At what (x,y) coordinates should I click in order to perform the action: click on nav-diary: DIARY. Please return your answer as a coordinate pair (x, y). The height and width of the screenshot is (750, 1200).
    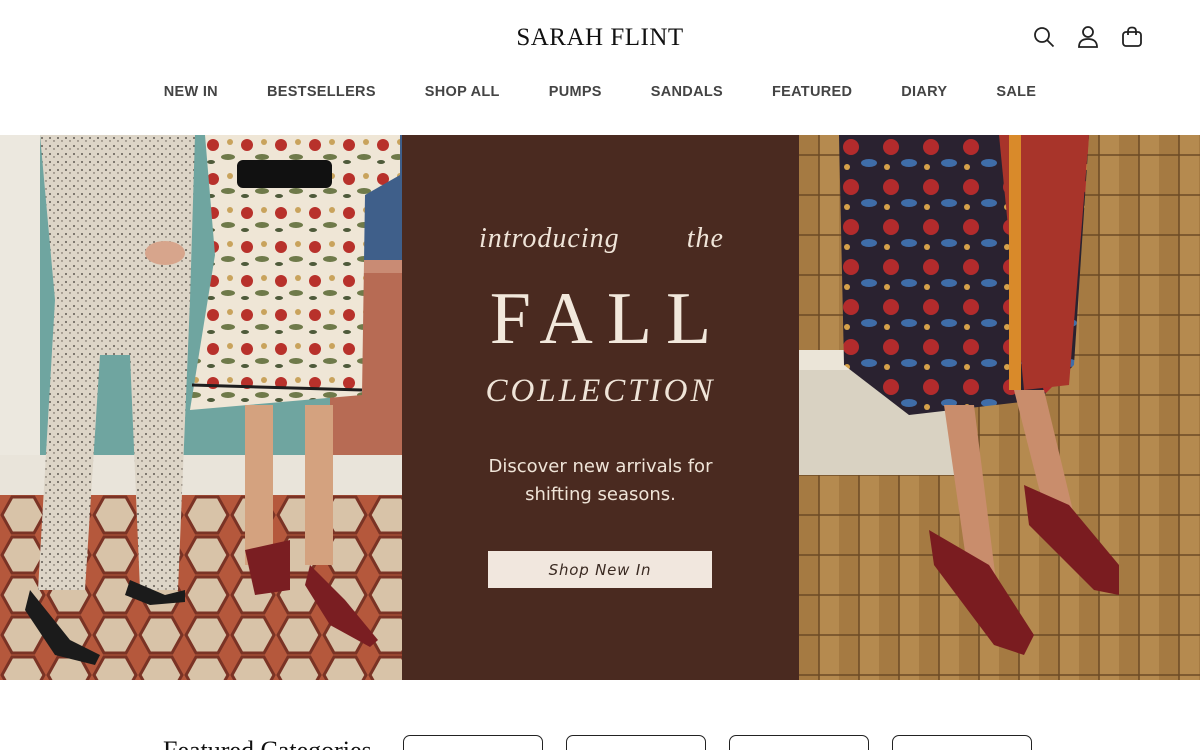
    Looking at the image, I should click on (924, 92).